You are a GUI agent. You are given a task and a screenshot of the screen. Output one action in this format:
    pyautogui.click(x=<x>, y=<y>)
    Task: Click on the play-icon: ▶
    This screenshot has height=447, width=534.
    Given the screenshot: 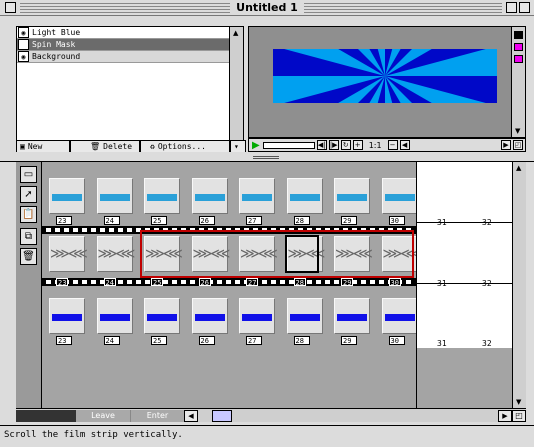 What is the action you would take?
    pyautogui.click(x=256, y=145)
    